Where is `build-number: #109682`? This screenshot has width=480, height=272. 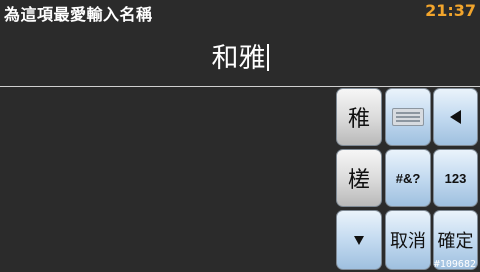
build-number: #109682 is located at coordinates (454, 264).